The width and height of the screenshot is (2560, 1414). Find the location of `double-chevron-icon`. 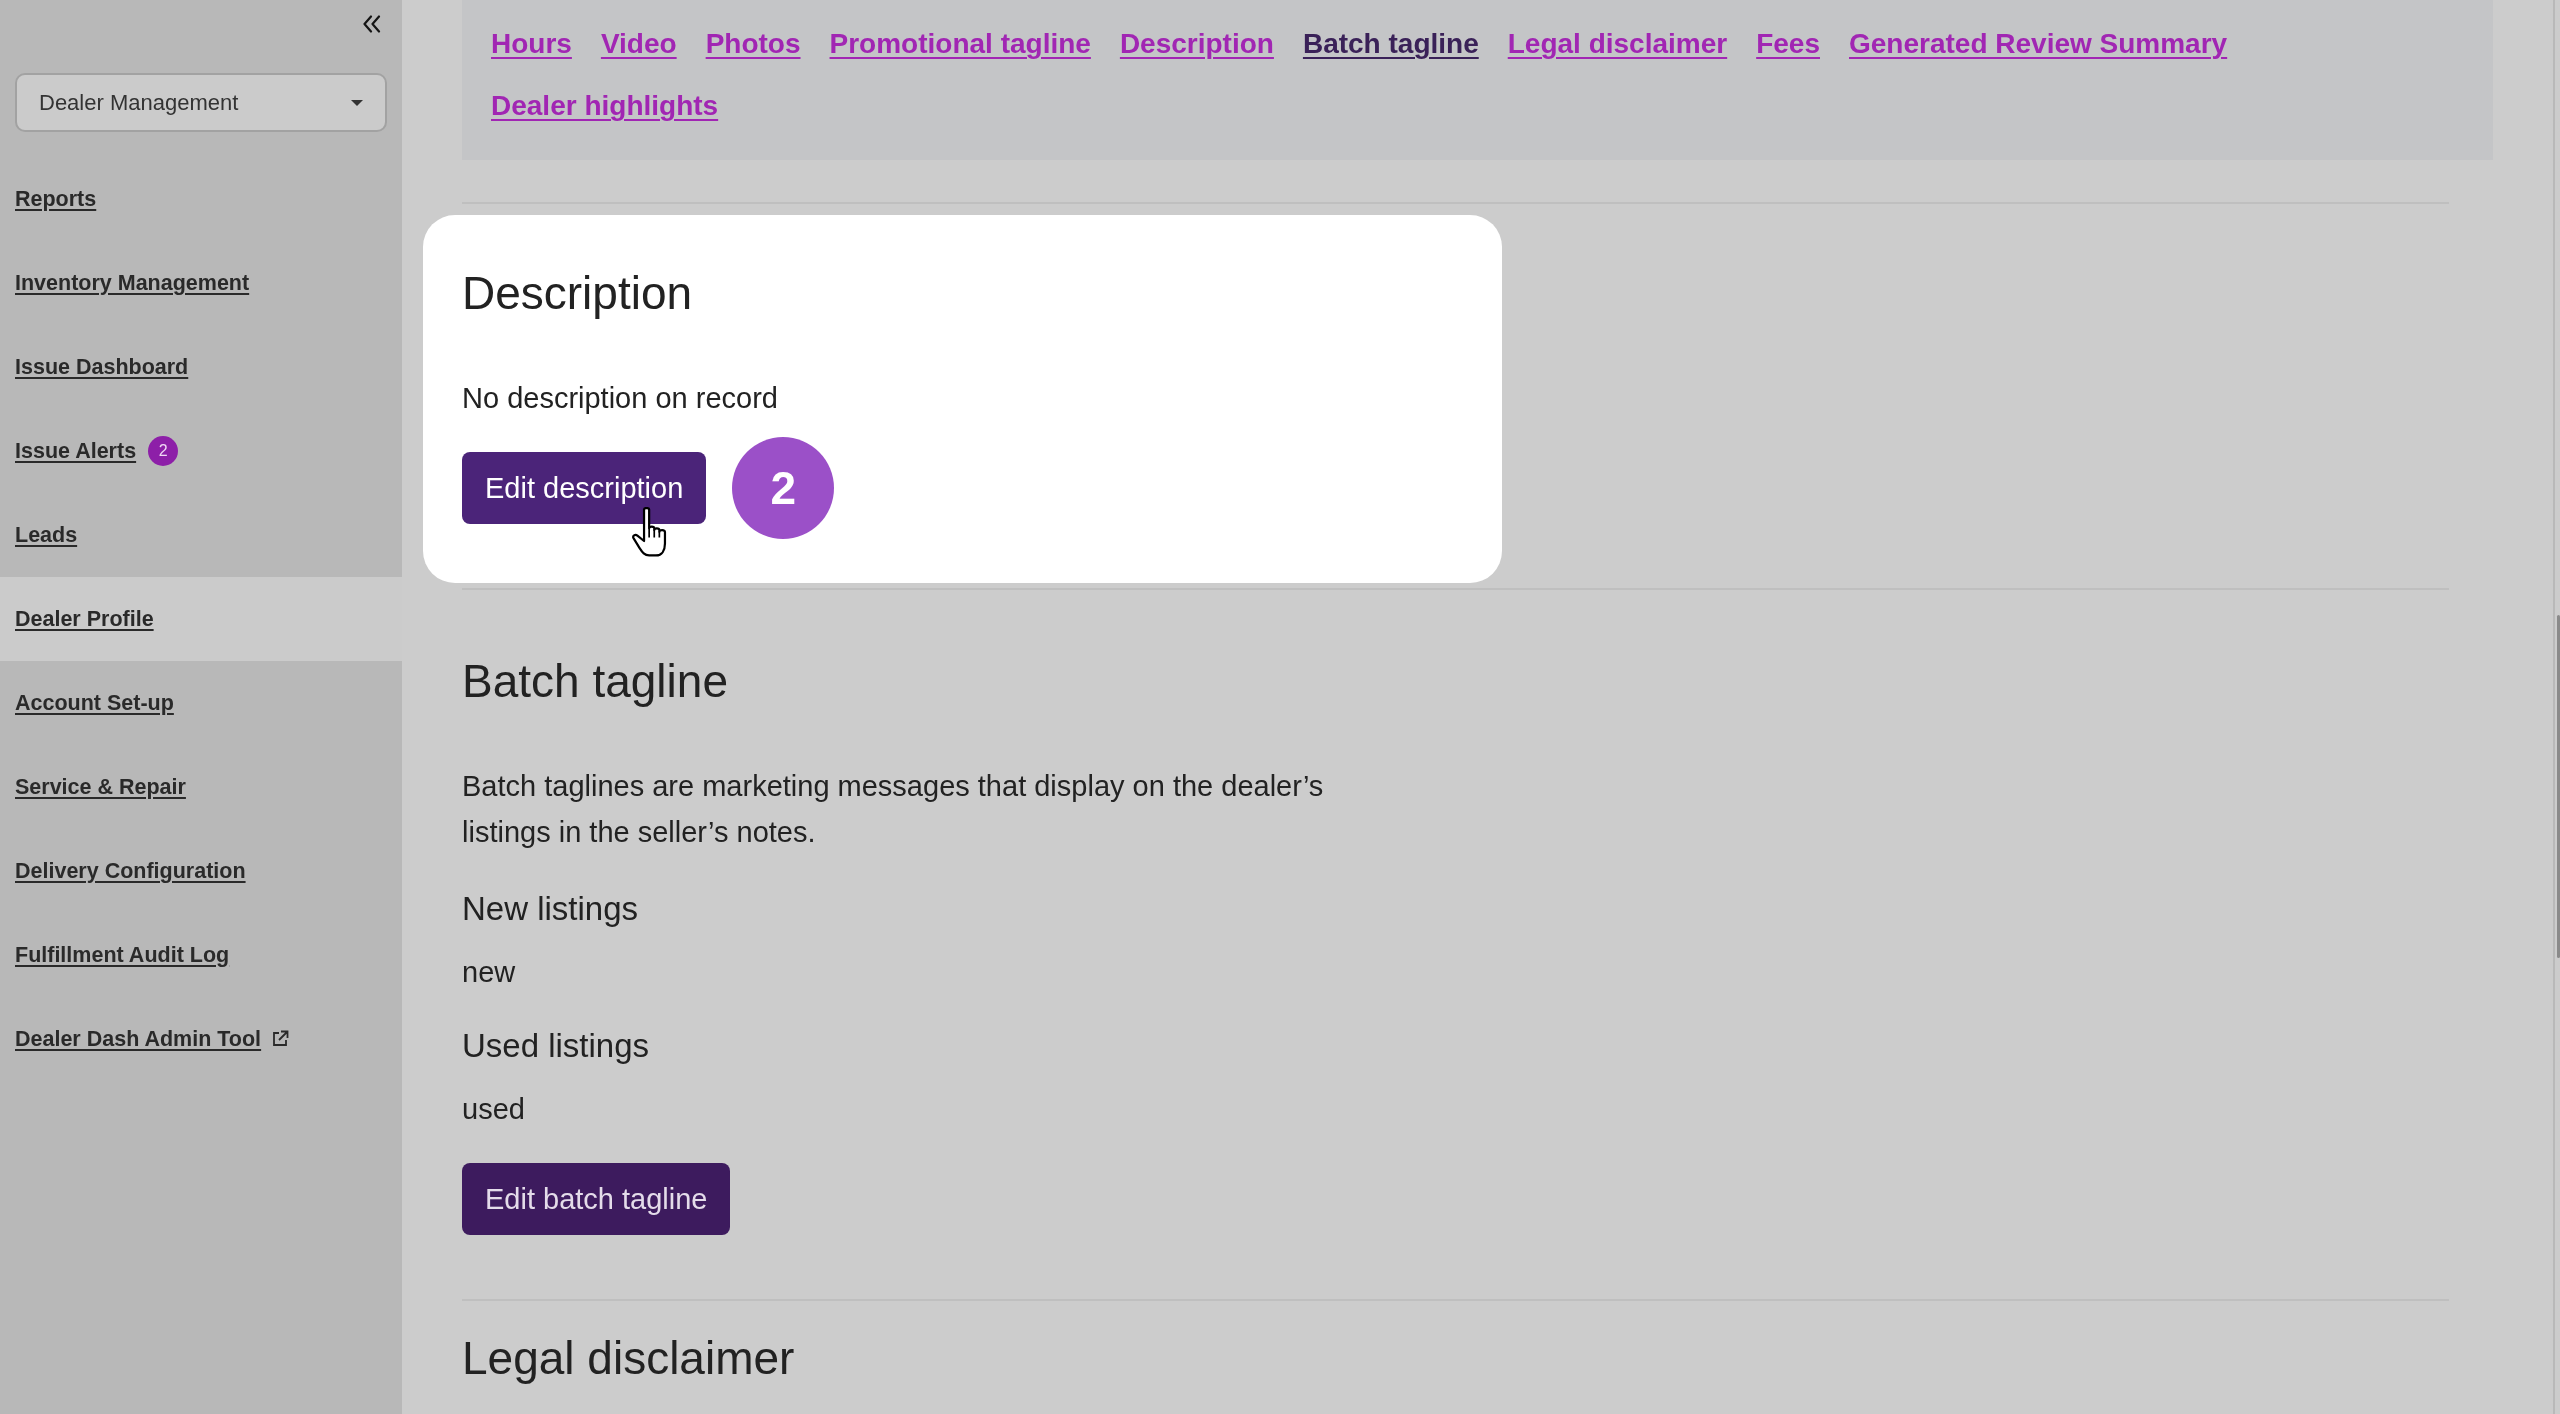

double-chevron-icon is located at coordinates (372, 24).